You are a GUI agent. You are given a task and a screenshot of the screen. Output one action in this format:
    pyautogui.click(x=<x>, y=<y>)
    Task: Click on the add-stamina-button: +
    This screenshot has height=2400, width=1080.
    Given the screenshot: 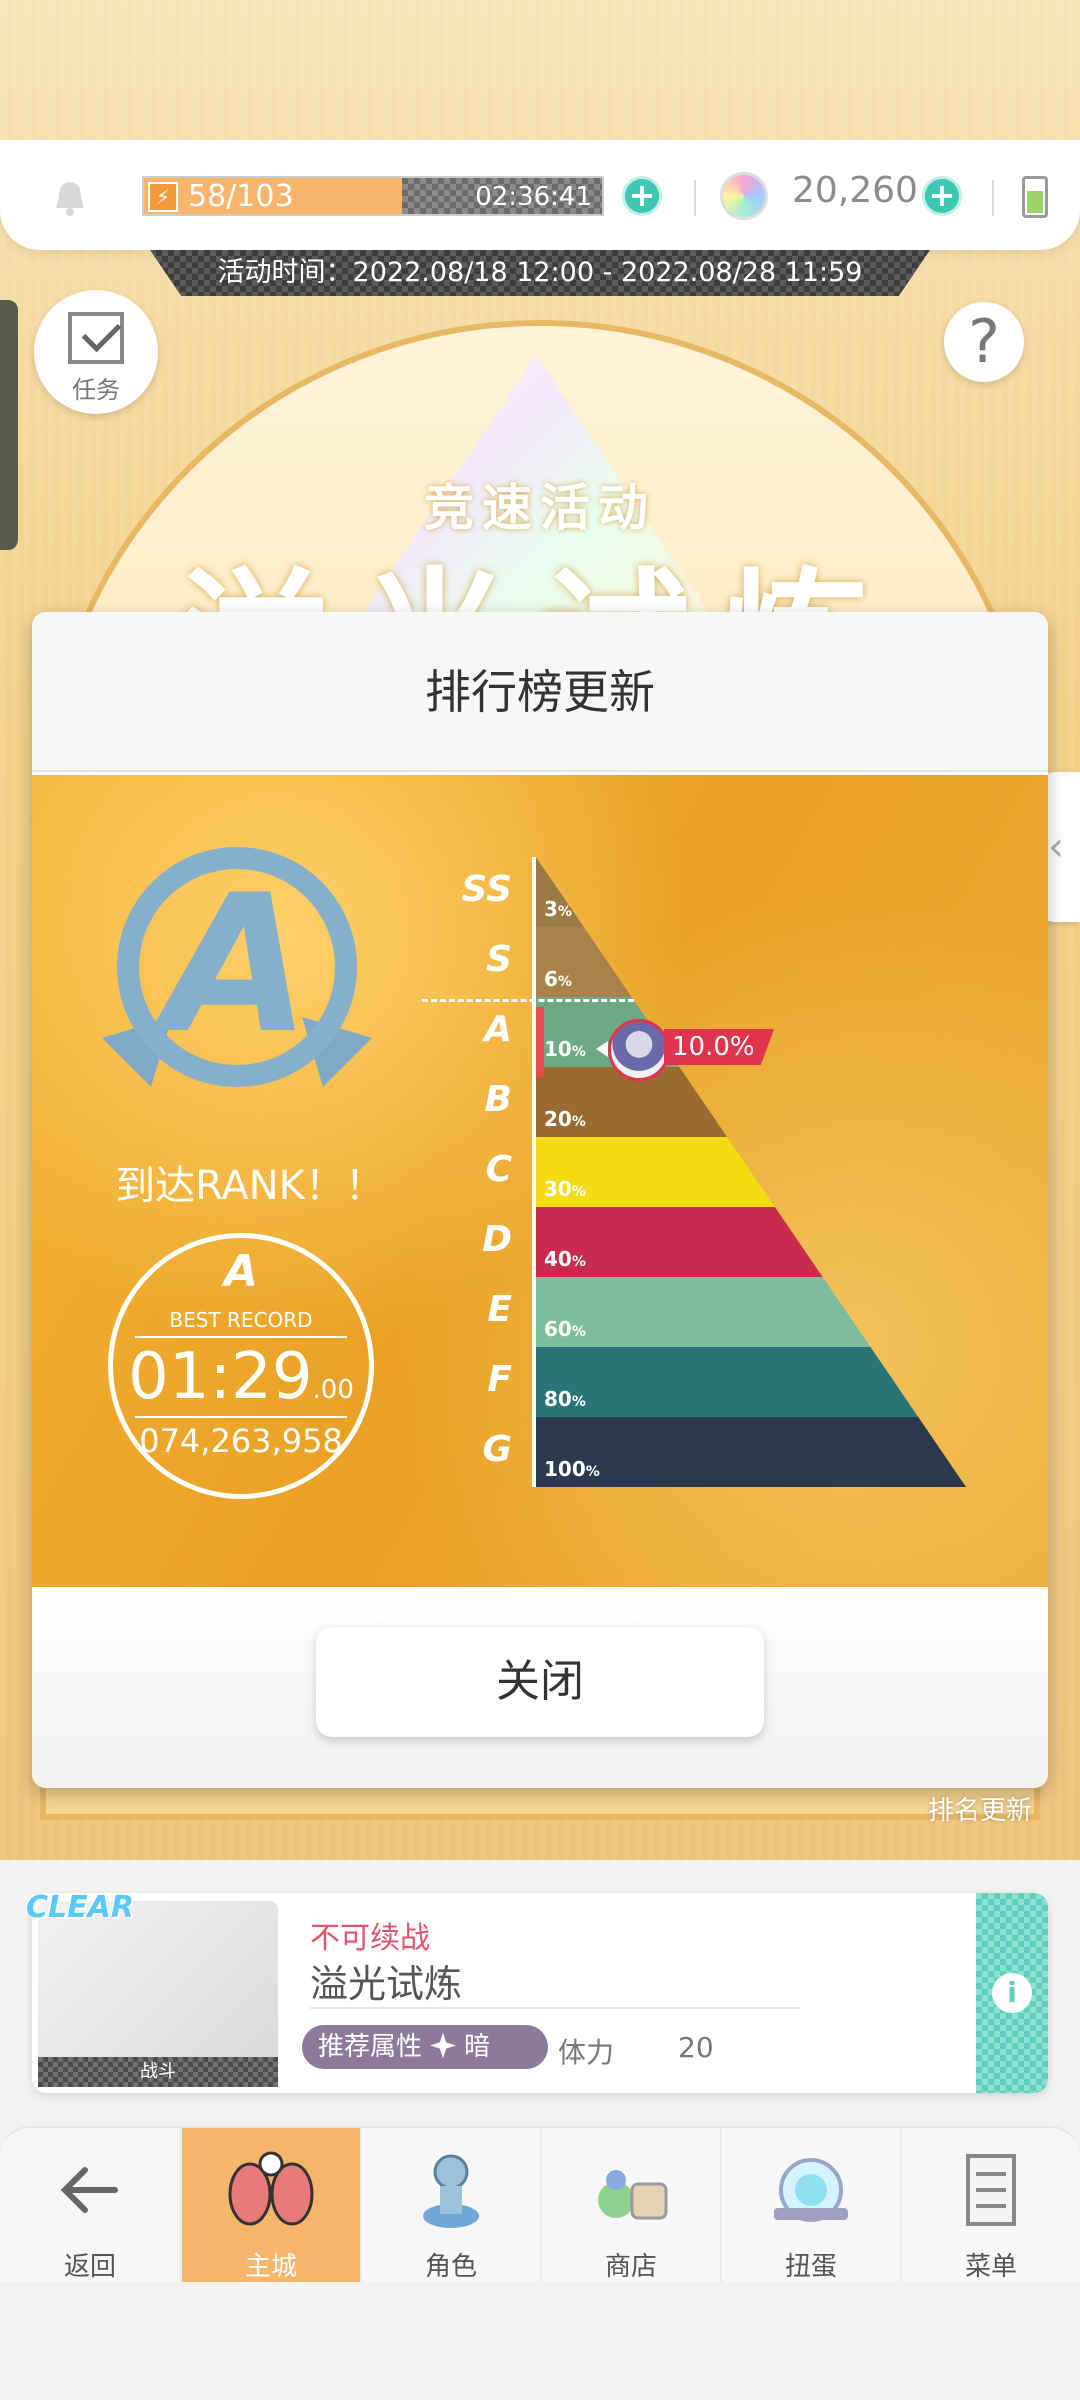 What is the action you would take?
    pyautogui.click(x=642, y=196)
    